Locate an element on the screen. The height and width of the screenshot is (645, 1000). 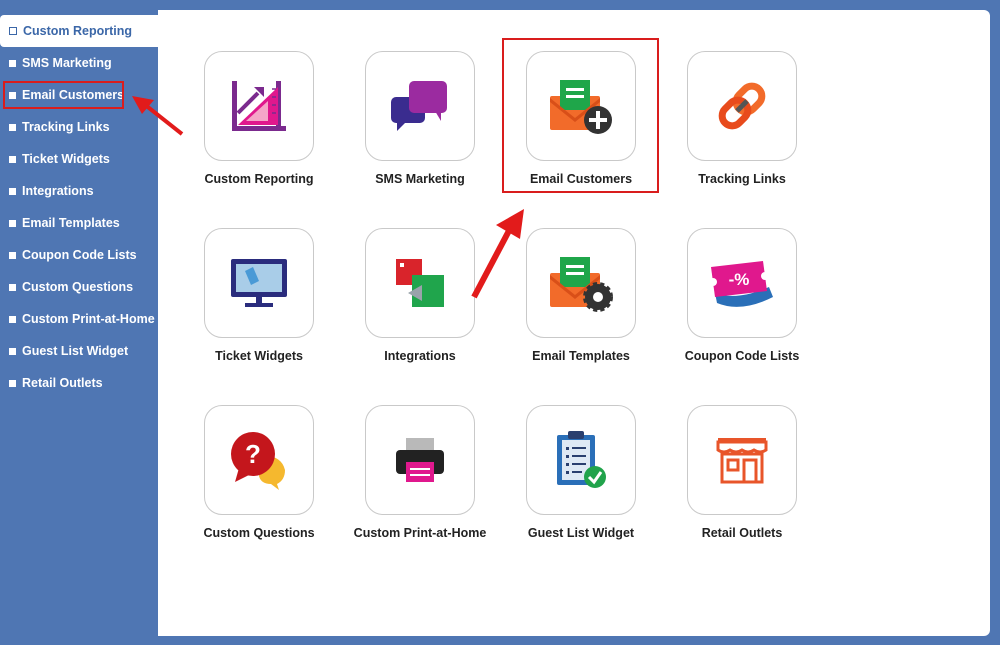
tile-icon-box: ? is located at coordinates (259, 460).